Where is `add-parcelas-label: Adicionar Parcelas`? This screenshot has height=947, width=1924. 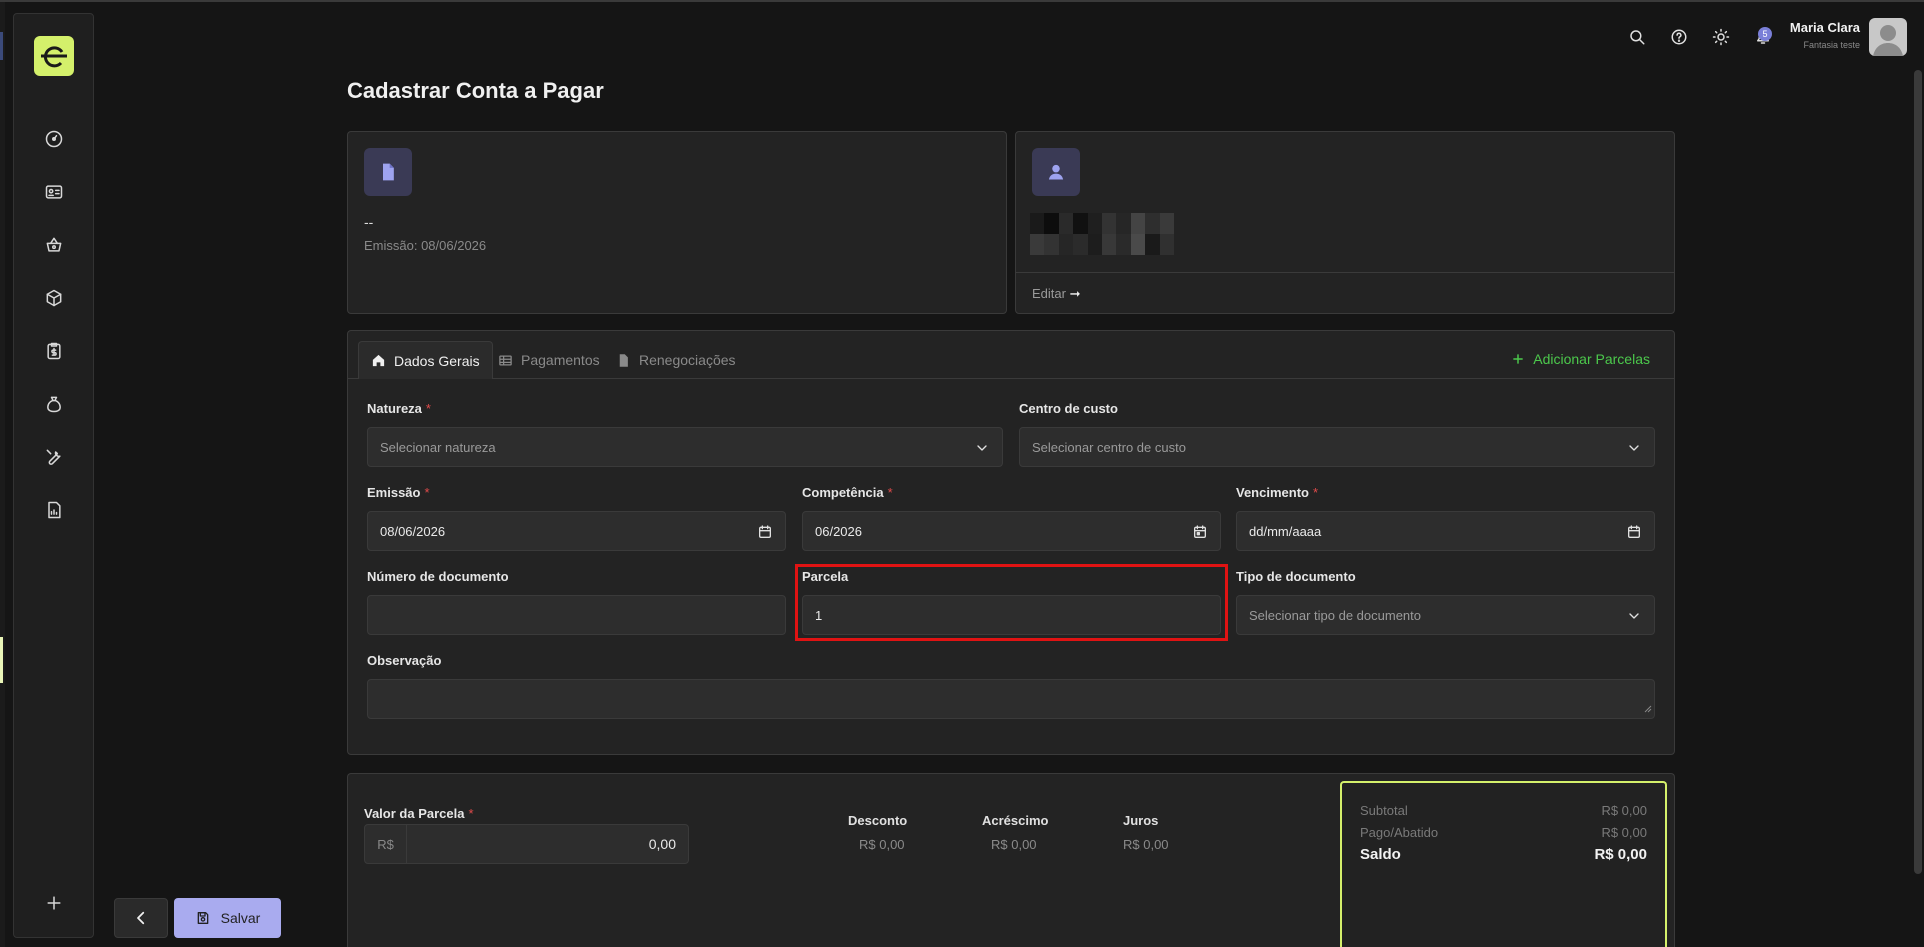 add-parcelas-label: Adicionar Parcelas is located at coordinates (1591, 359).